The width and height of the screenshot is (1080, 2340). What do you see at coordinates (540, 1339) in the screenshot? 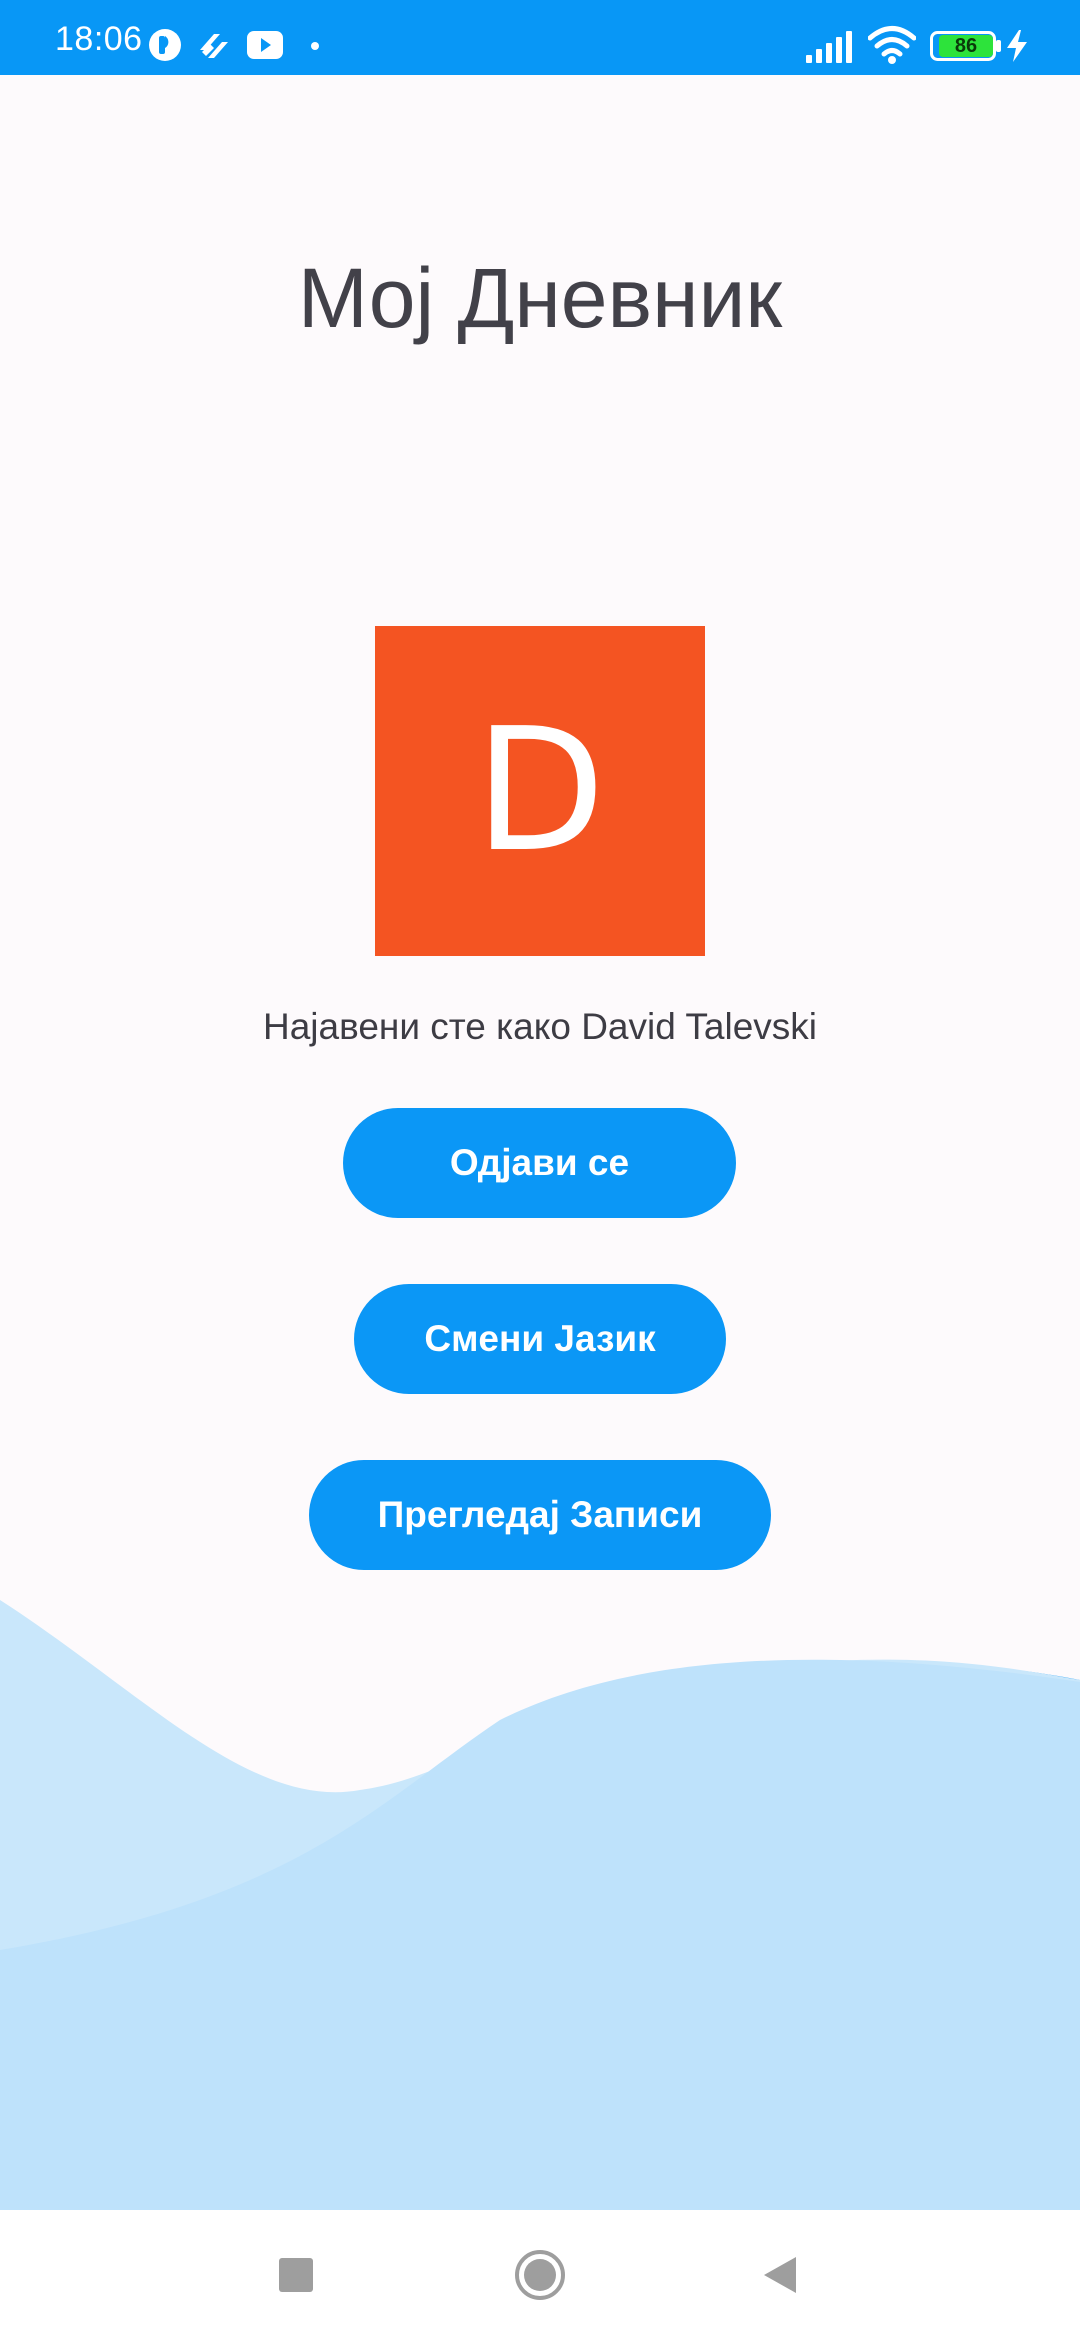
I see `change-language-button: Смени Јазик` at bounding box center [540, 1339].